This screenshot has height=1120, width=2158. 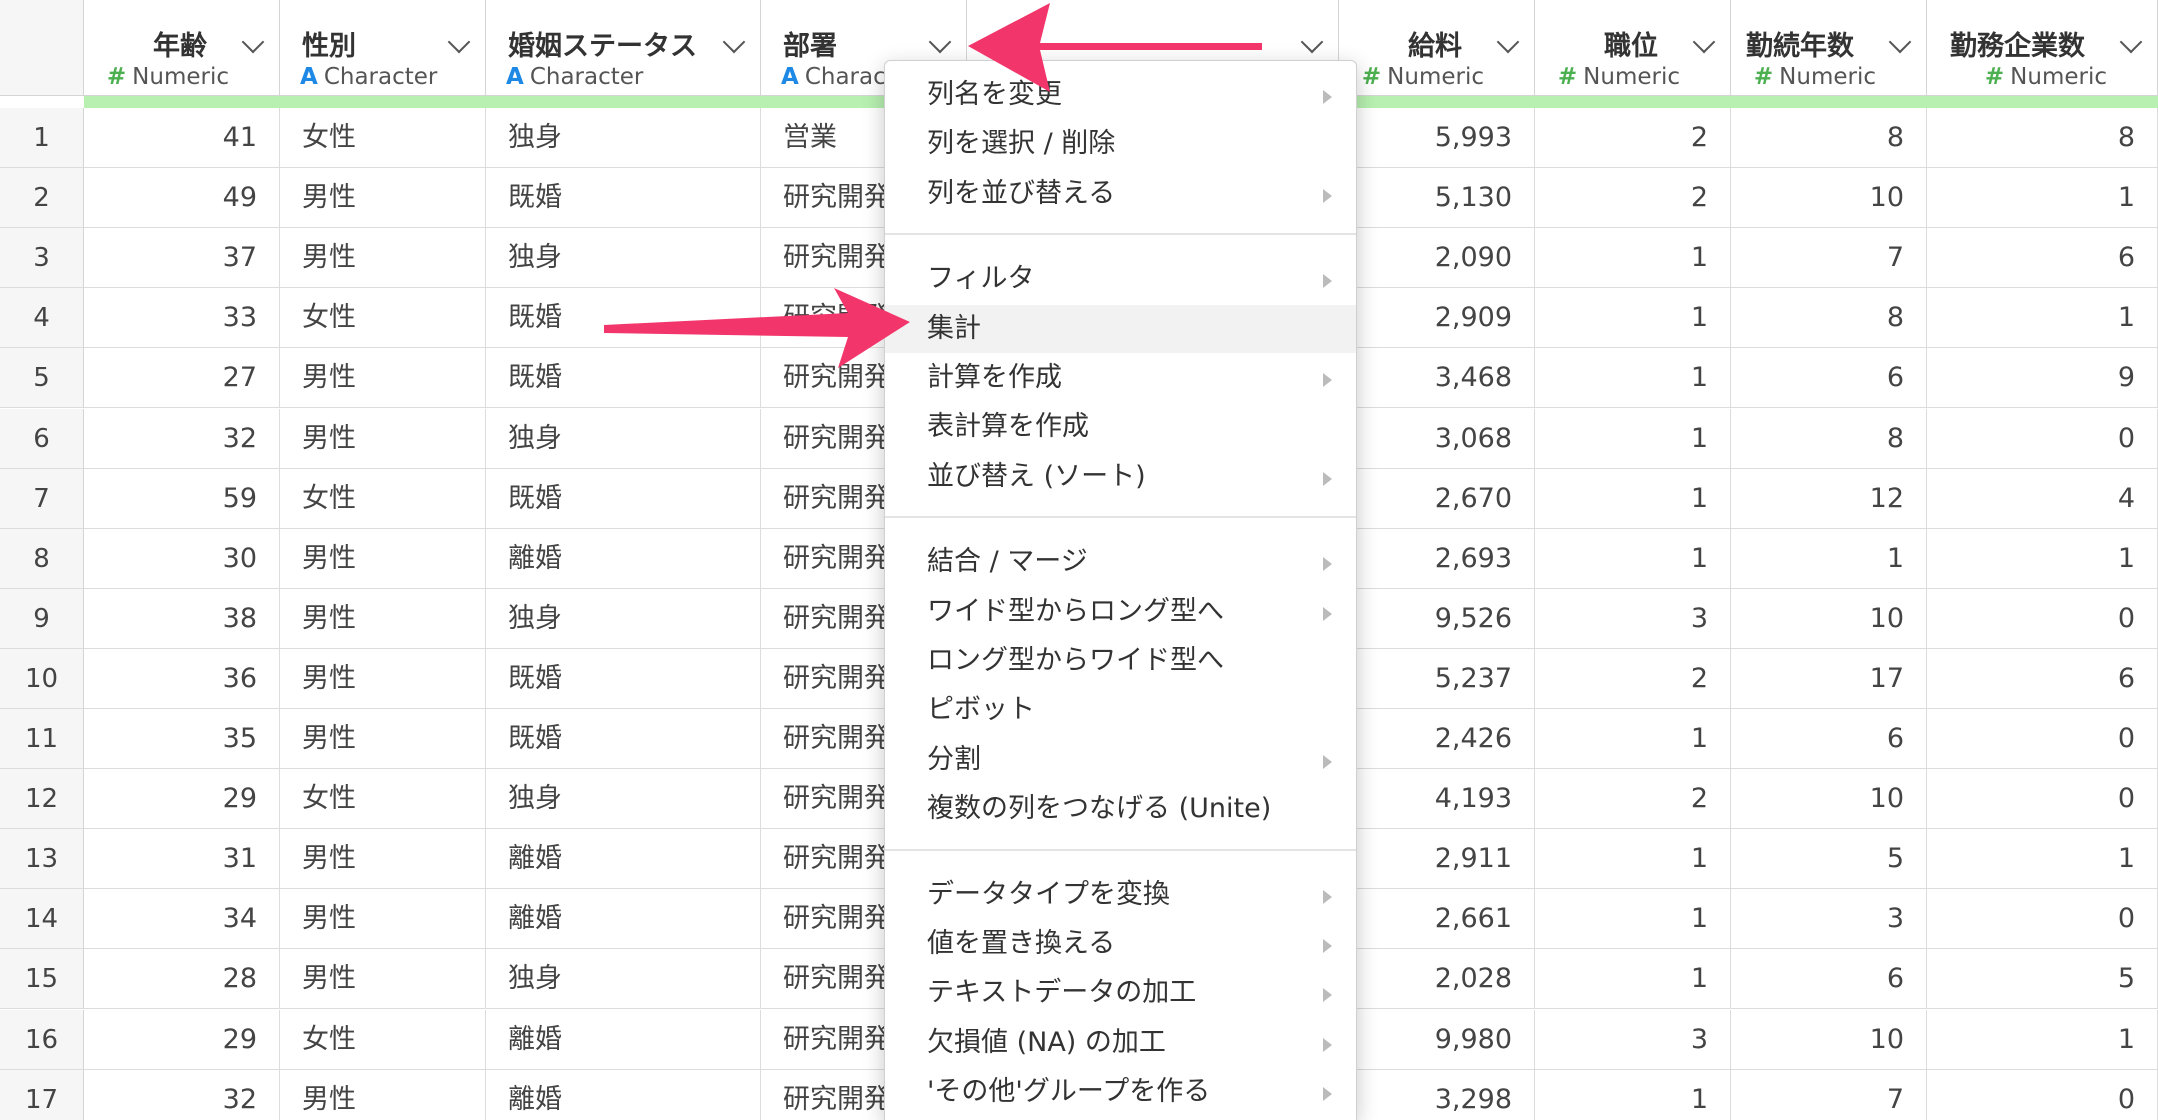 I want to click on table-cell-salary: 5,993, so click(x=1437, y=138).